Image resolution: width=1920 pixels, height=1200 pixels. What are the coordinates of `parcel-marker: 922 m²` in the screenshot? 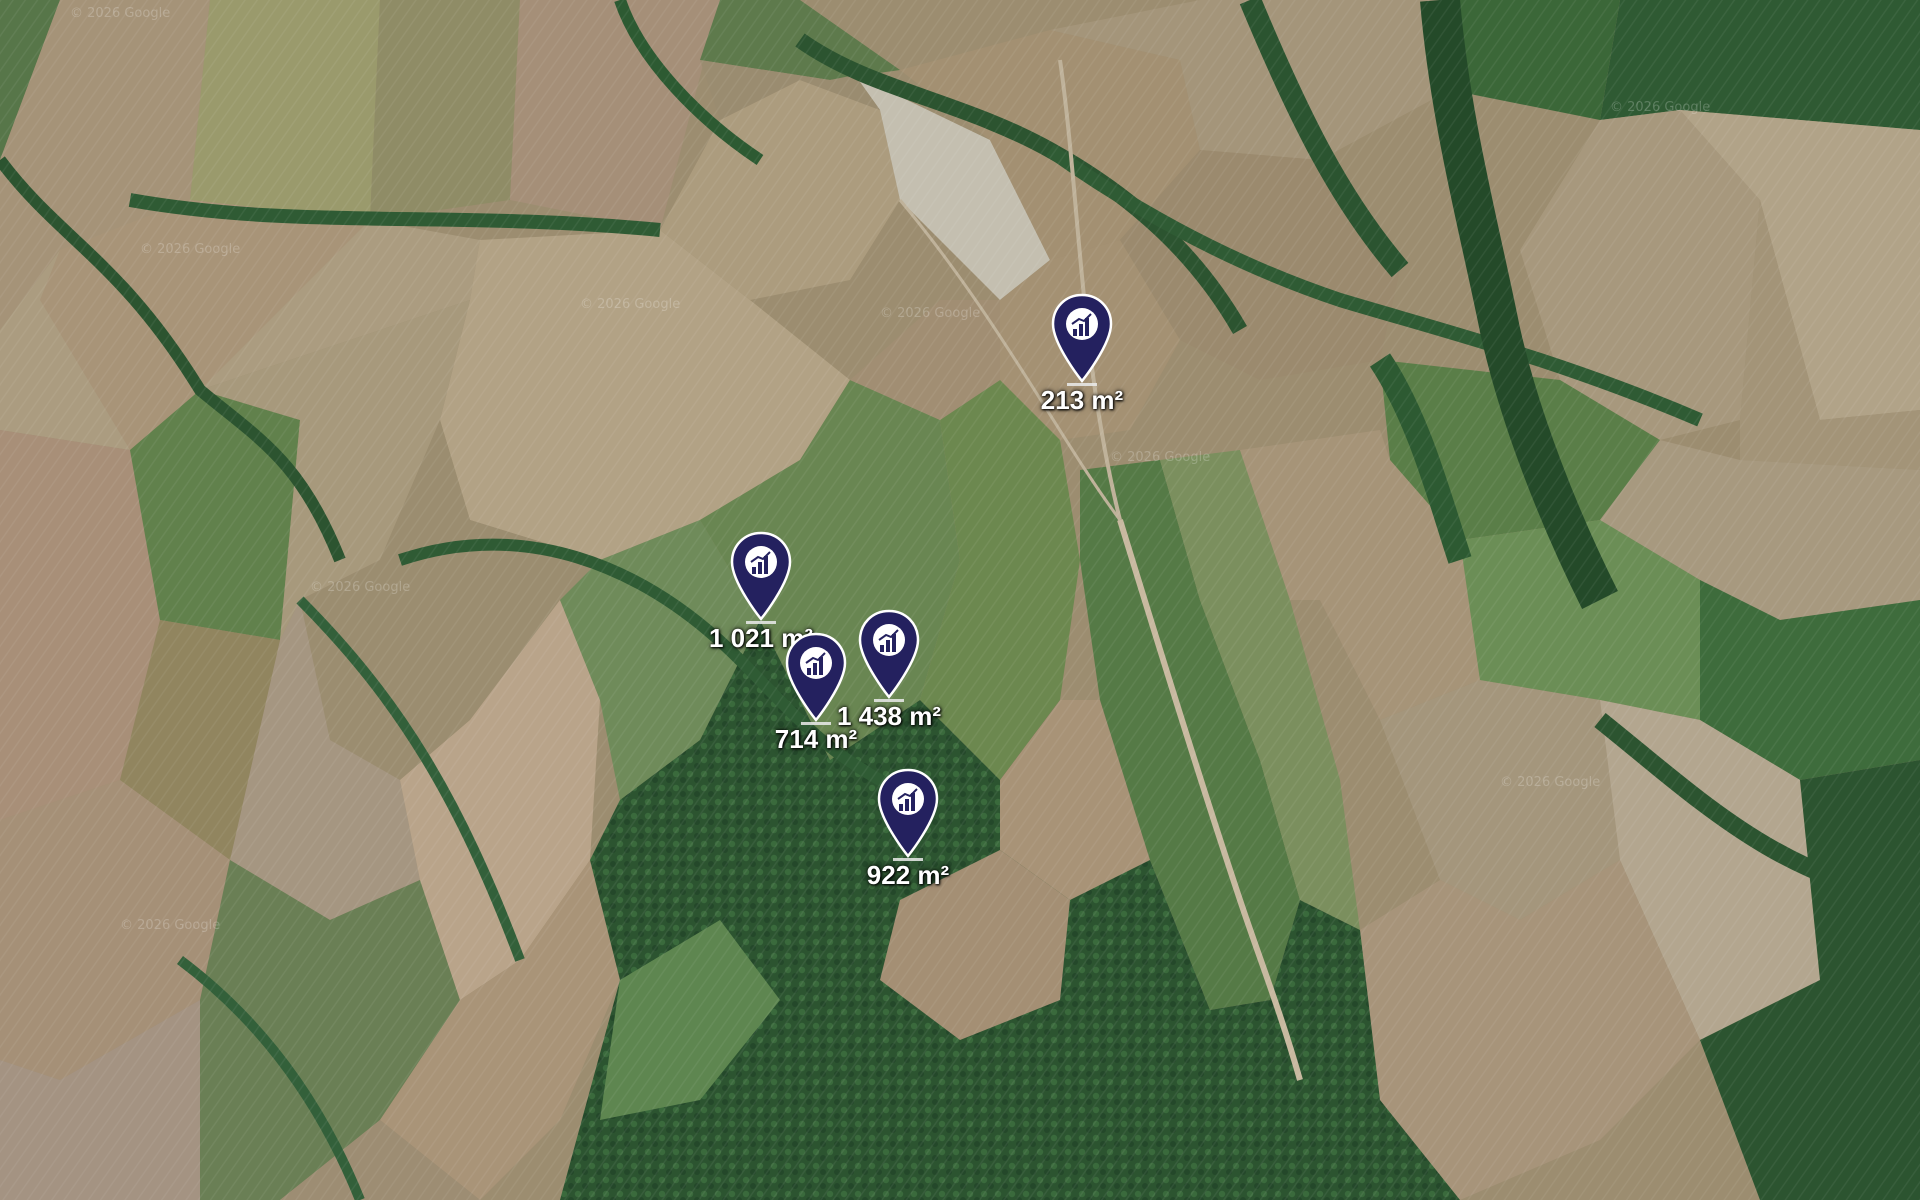 It's located at (908, 838).